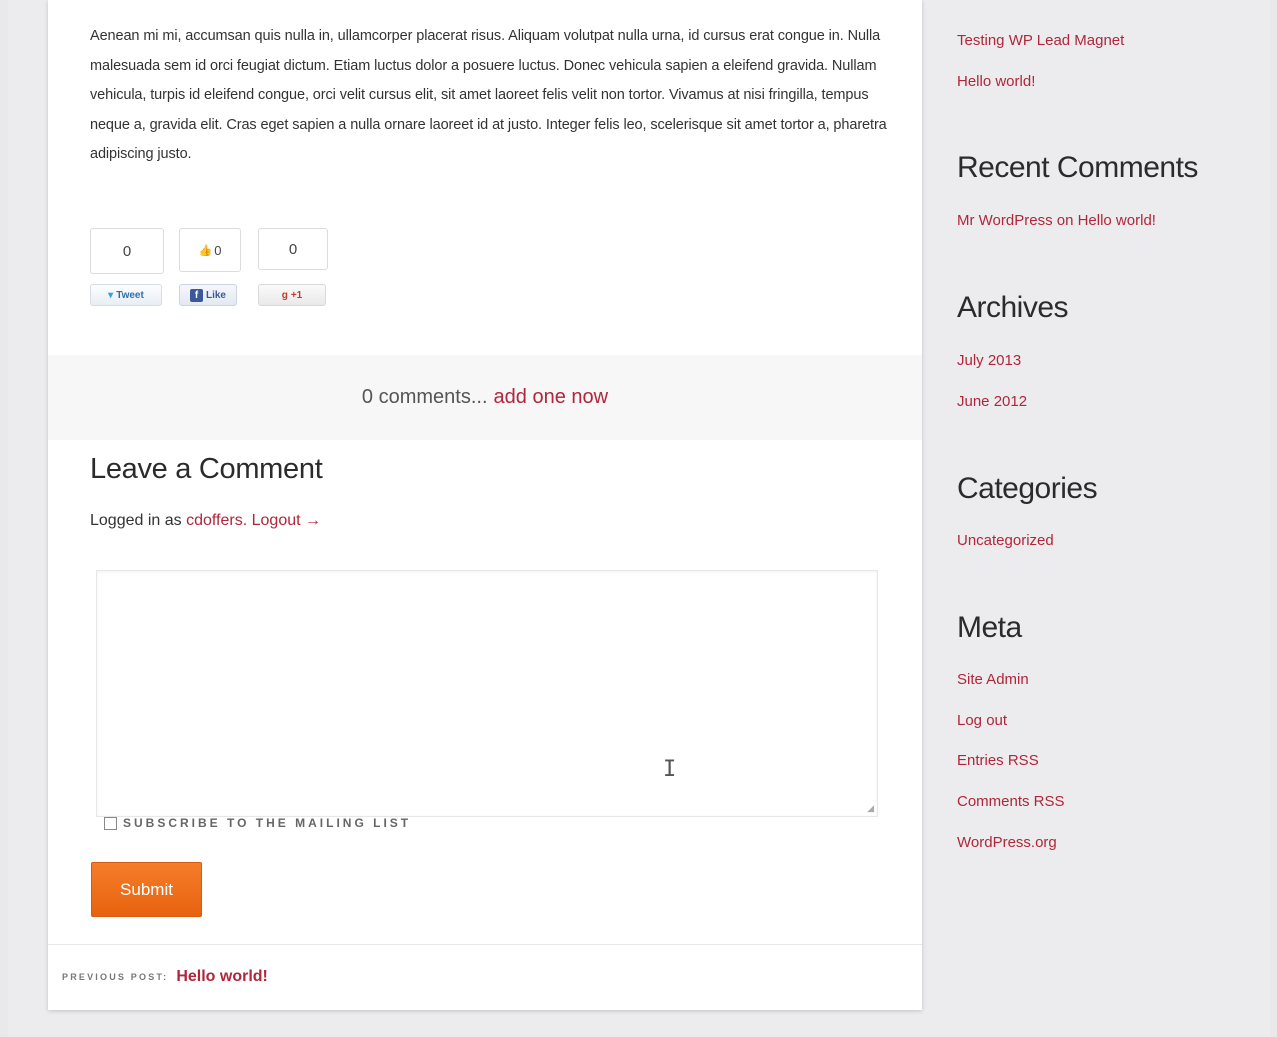  I want to click on comment-textarea: I ◢, so click(487, 693).